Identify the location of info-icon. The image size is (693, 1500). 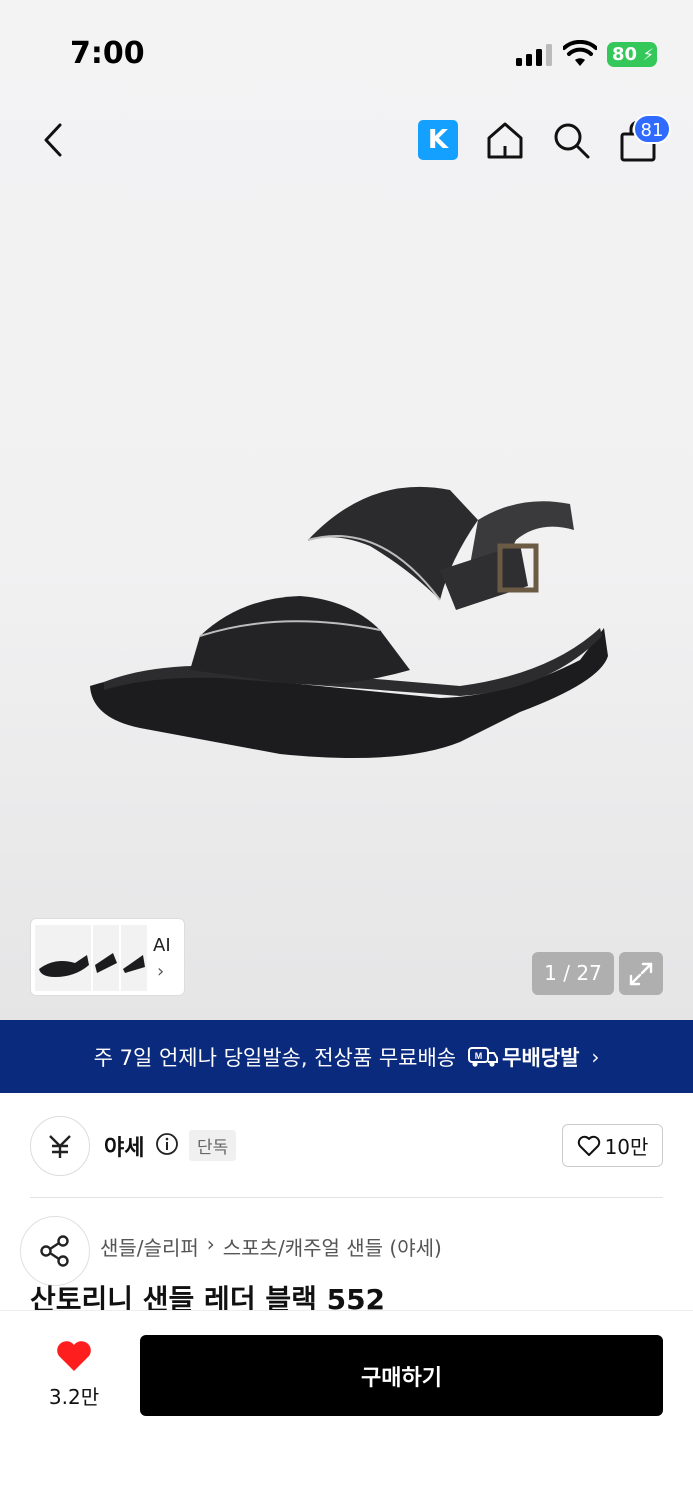
(167, 1144).